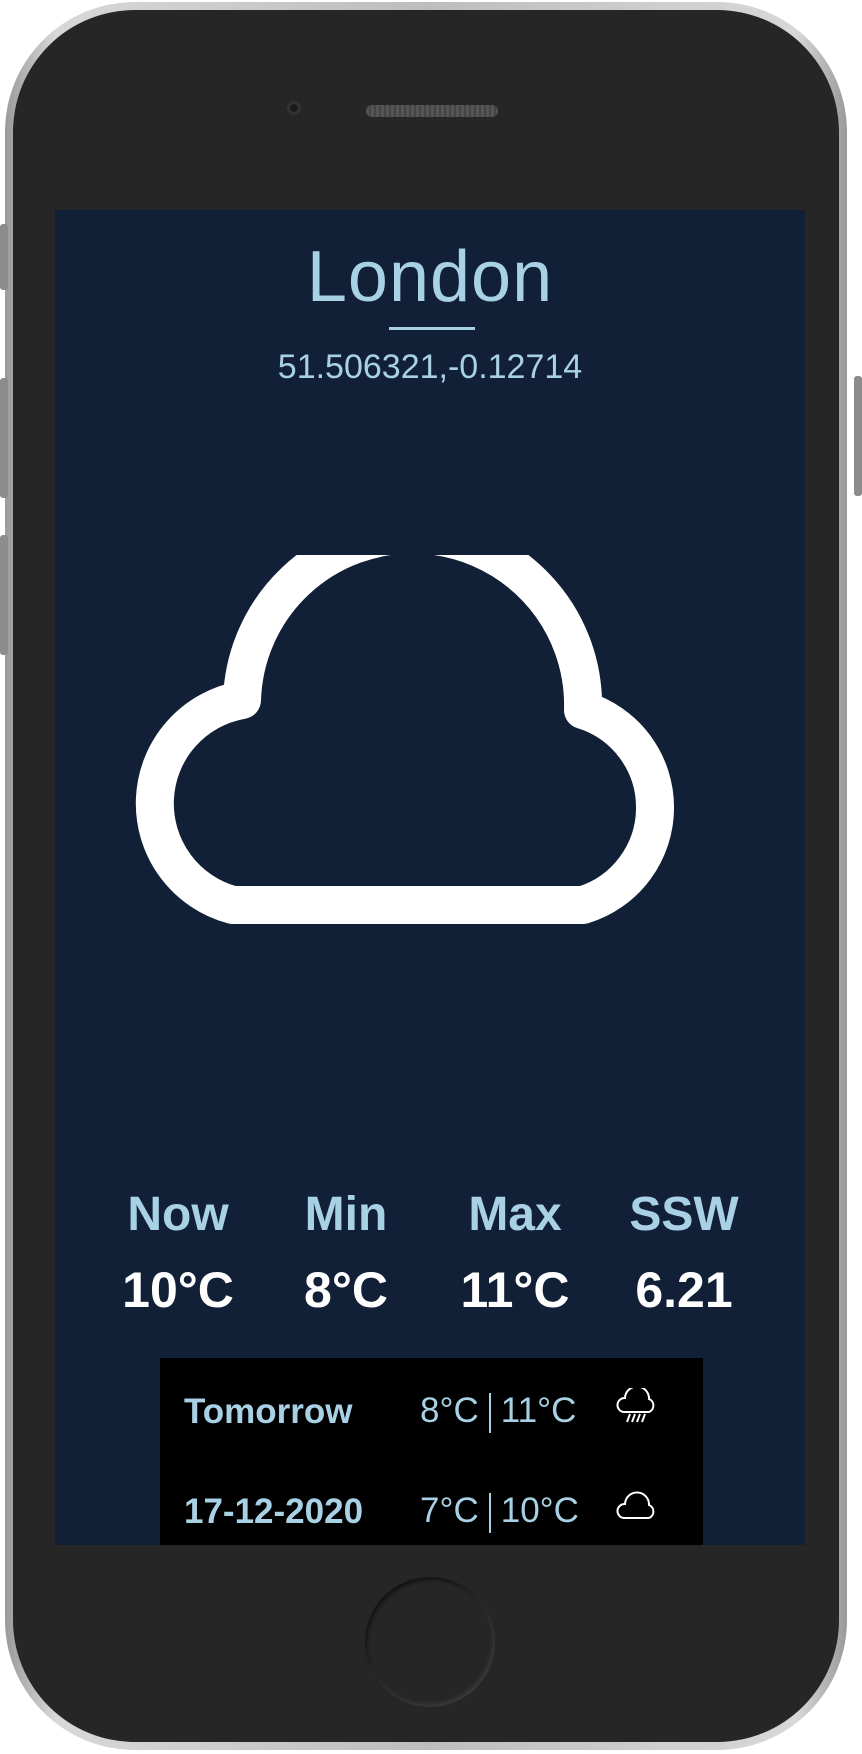  Describe the element at coordinates (178, 1214) in the screenshot. I see `stat-label: Now` at that location.